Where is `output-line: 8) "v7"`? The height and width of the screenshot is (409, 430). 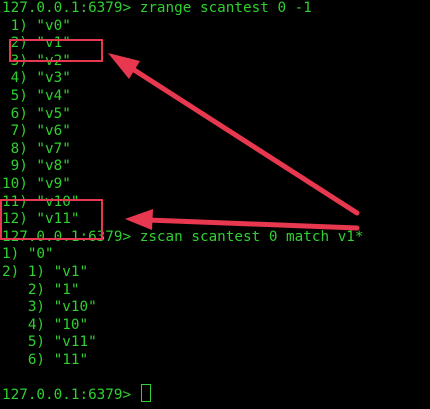
output-line: 8) "v7" is located at coordinates (36, 148).